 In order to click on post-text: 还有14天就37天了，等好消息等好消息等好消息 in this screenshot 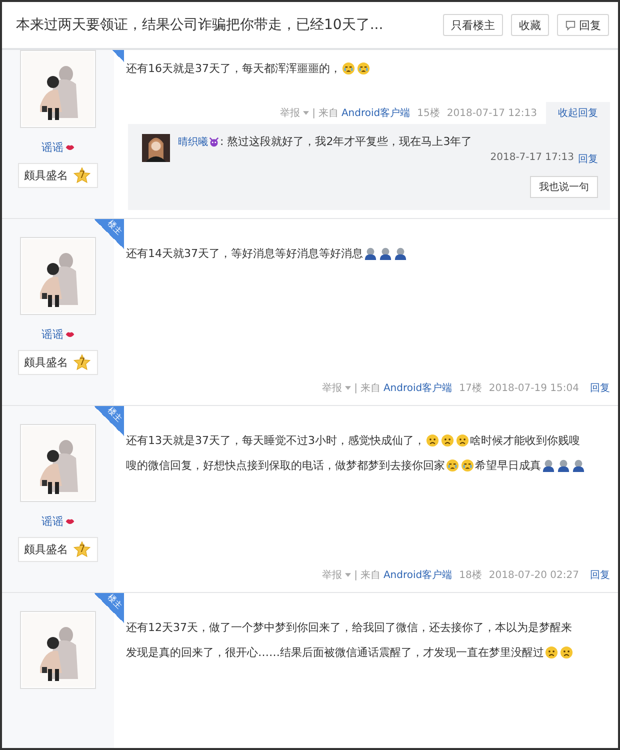, I will do `click(244, 254)`.